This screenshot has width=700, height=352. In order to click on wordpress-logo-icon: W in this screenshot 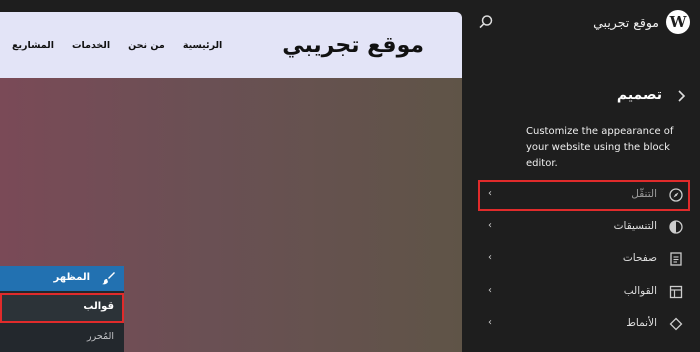, I will do `click(678, 22)`.